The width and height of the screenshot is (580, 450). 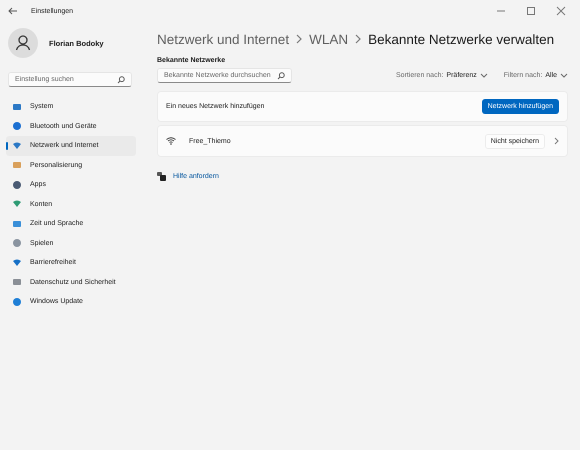 What do you see at coordinates (13, 11) in the screenshot?
I see `back-arrow-icon` at bounding box center [13, 11].